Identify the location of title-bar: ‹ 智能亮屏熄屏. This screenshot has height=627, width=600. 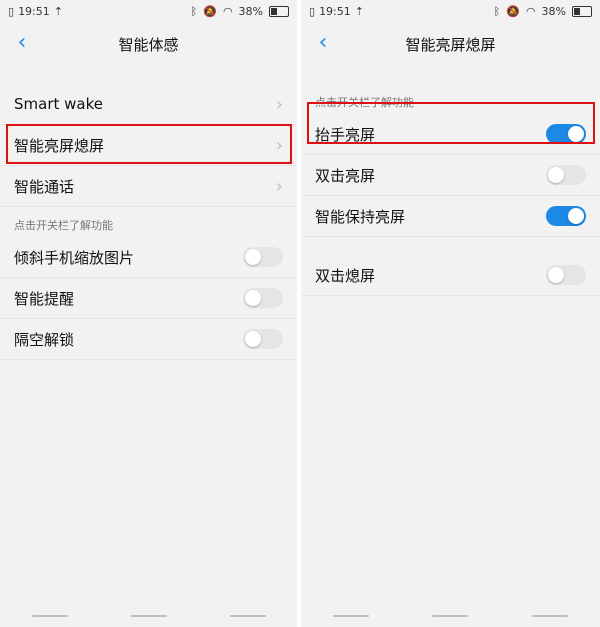
(450, 44).